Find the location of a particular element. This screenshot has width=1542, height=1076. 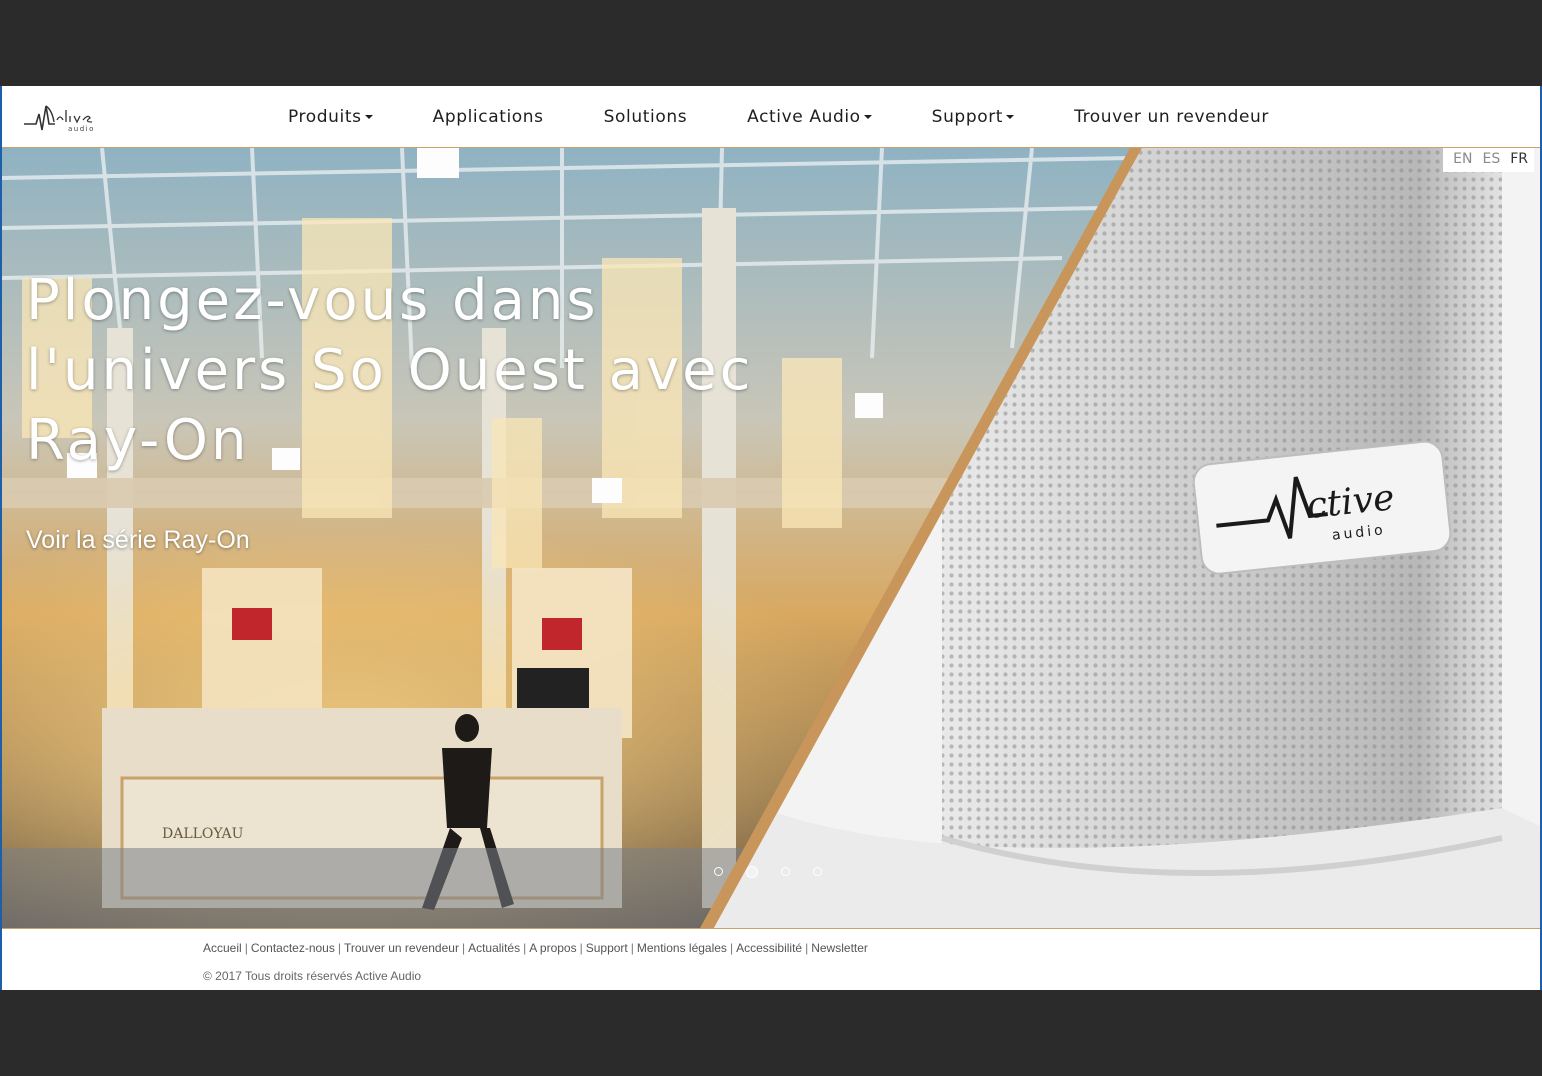

nav-support: Support is located at coordinates (973, 116).